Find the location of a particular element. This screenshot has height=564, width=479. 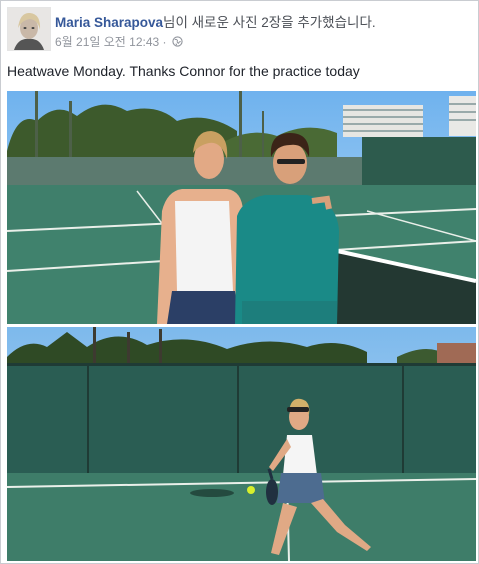

profile-avatar is located at coordinates (29, 29).